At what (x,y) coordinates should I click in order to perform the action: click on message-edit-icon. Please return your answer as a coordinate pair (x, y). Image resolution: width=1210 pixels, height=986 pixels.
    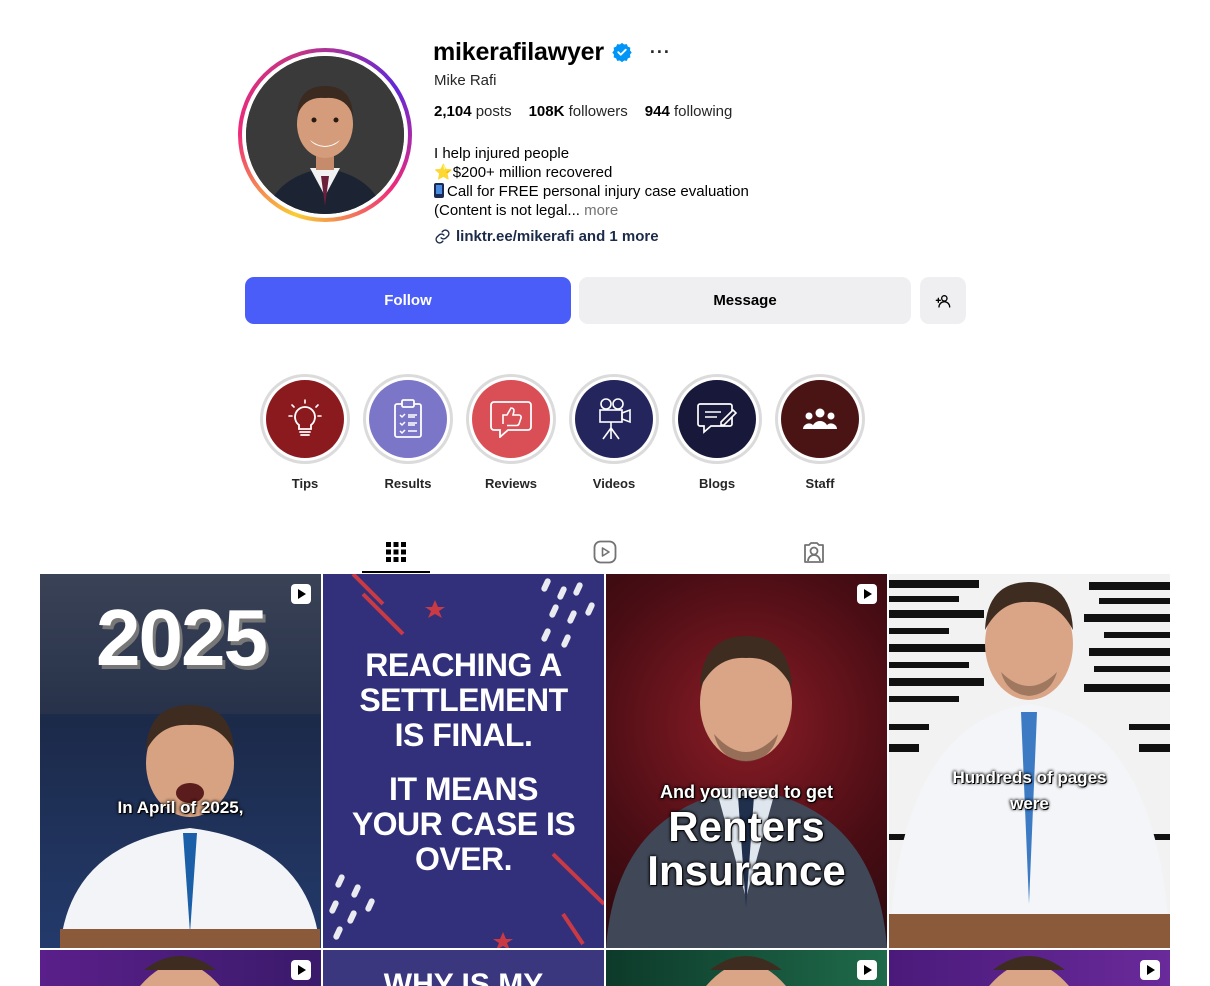
    Looking at the image, I should click on (717, 418).